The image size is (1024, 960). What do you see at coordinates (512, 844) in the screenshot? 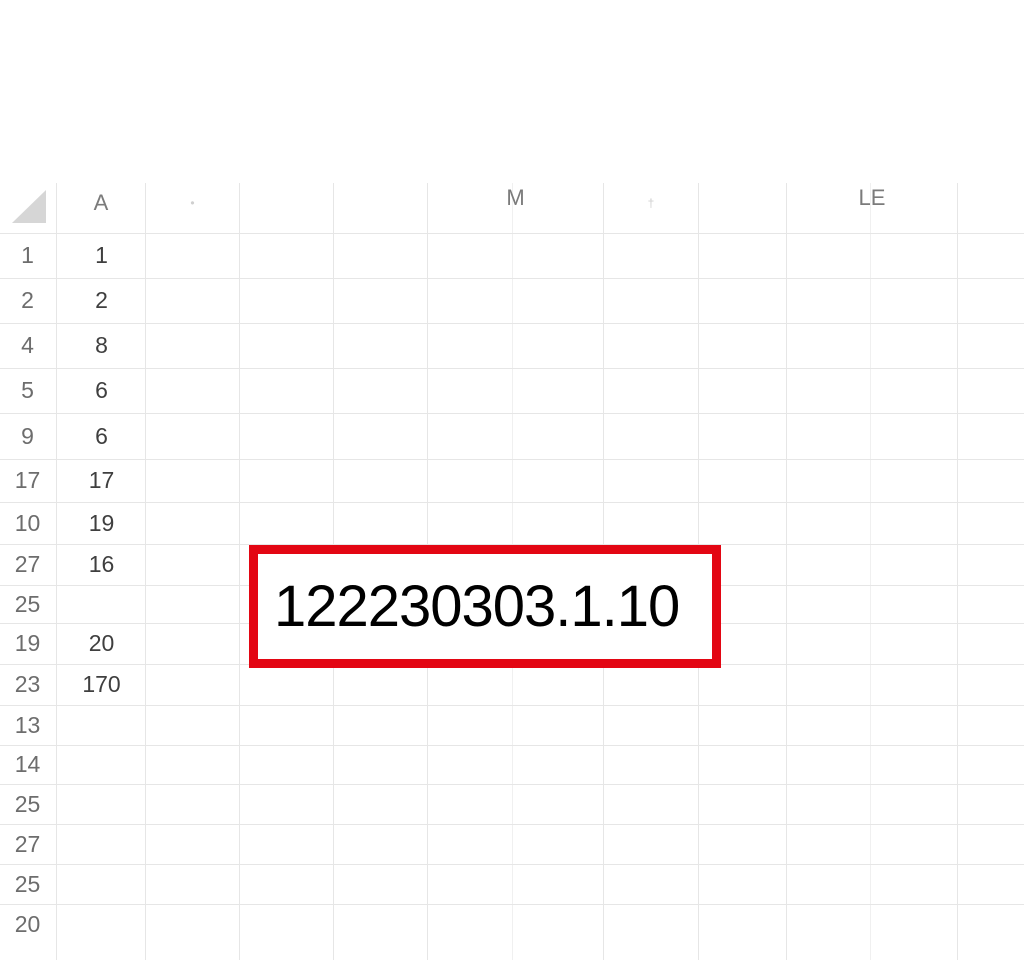
I see `table-row: 27` at bounding box center [512, 844].